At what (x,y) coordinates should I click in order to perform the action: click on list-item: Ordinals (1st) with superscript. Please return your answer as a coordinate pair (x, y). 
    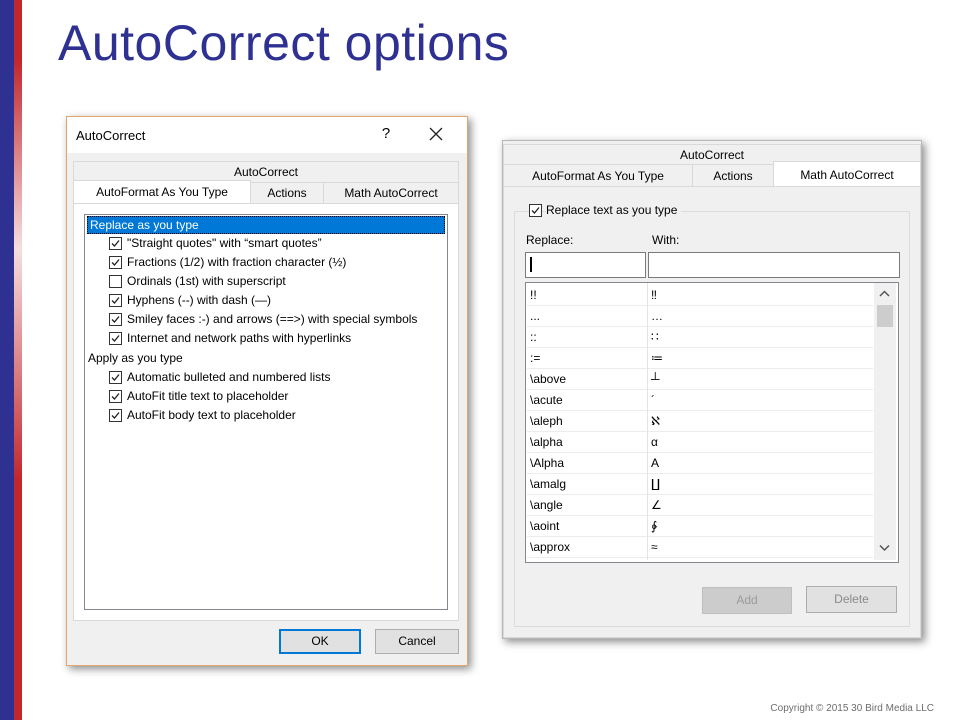
    Looking at the image, I should click on (265, 281).